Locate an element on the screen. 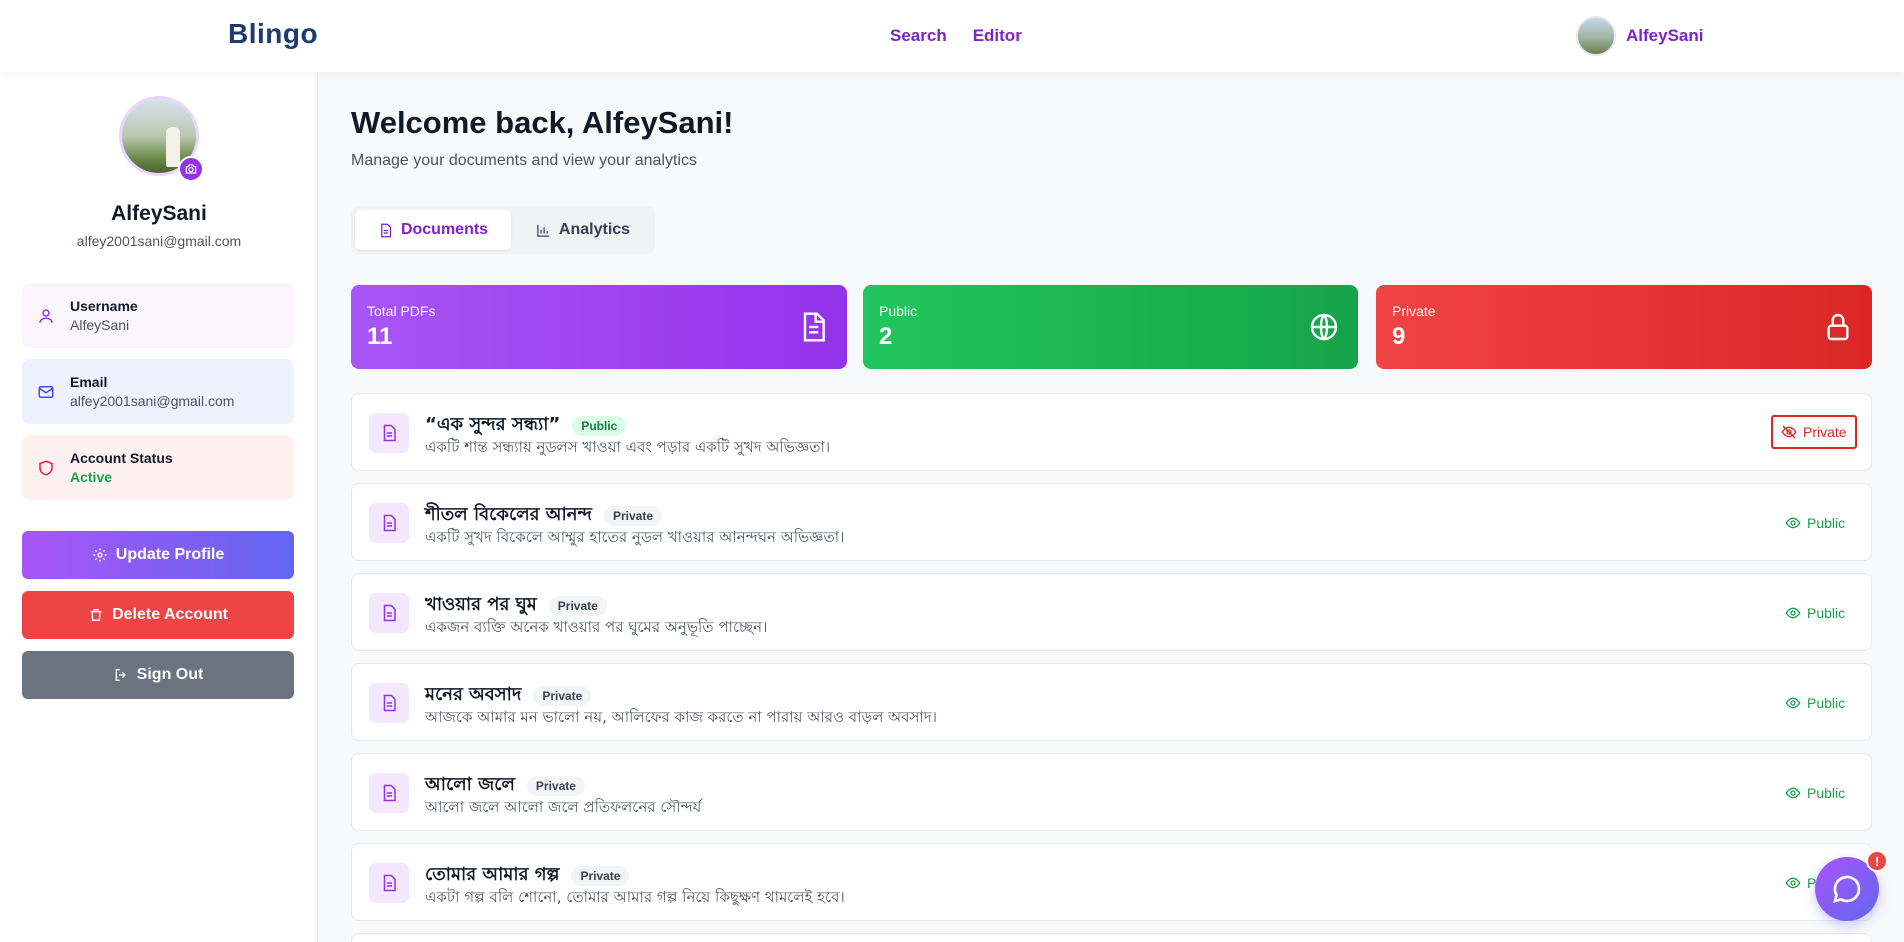 The image size is (1904, 942). document-row-partial is located at coordinates (1111, 937).